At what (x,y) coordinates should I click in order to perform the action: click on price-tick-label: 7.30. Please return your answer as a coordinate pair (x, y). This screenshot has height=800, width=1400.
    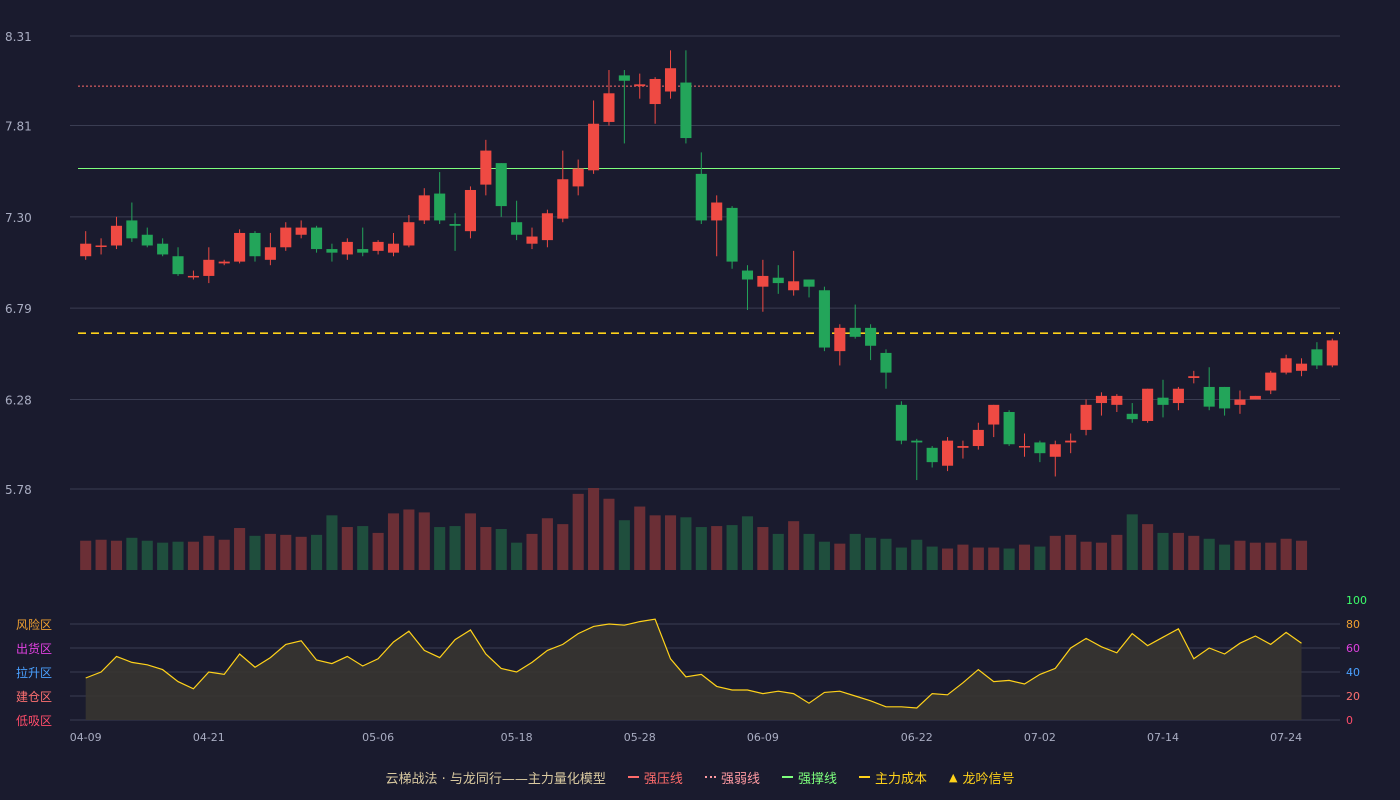
    Looking at the image, I should click on (18, 218).